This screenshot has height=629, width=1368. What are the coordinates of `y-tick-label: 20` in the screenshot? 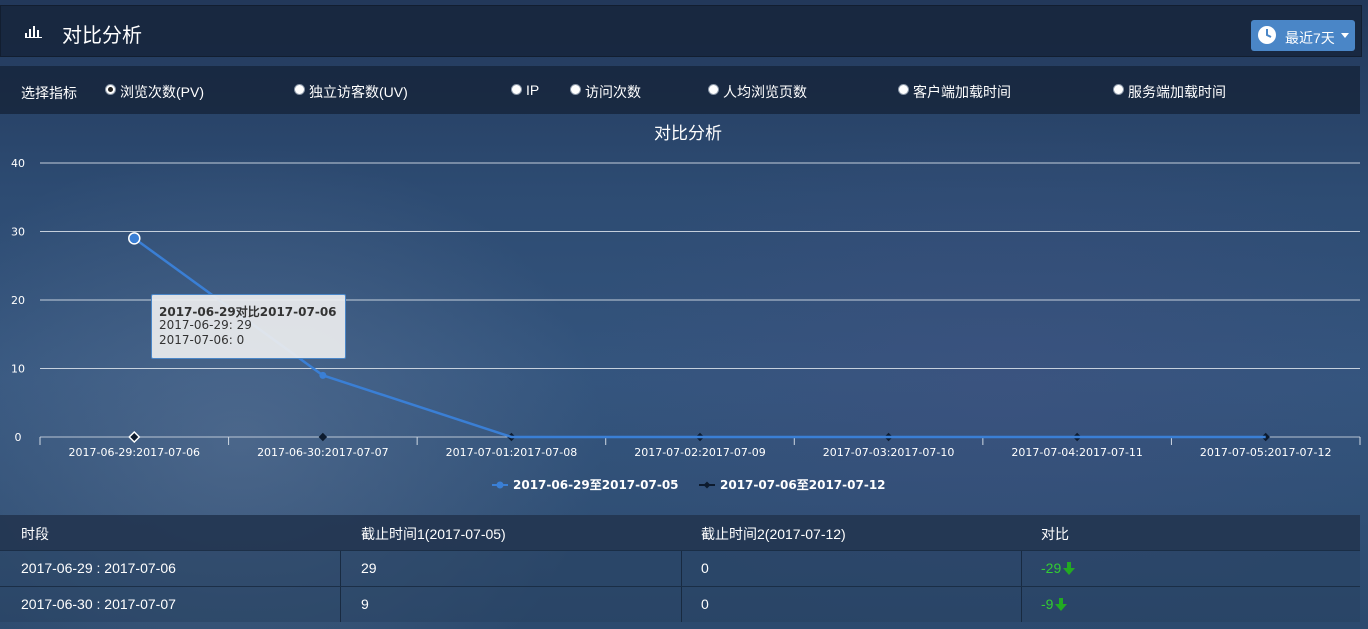 It's located at (18, 300).